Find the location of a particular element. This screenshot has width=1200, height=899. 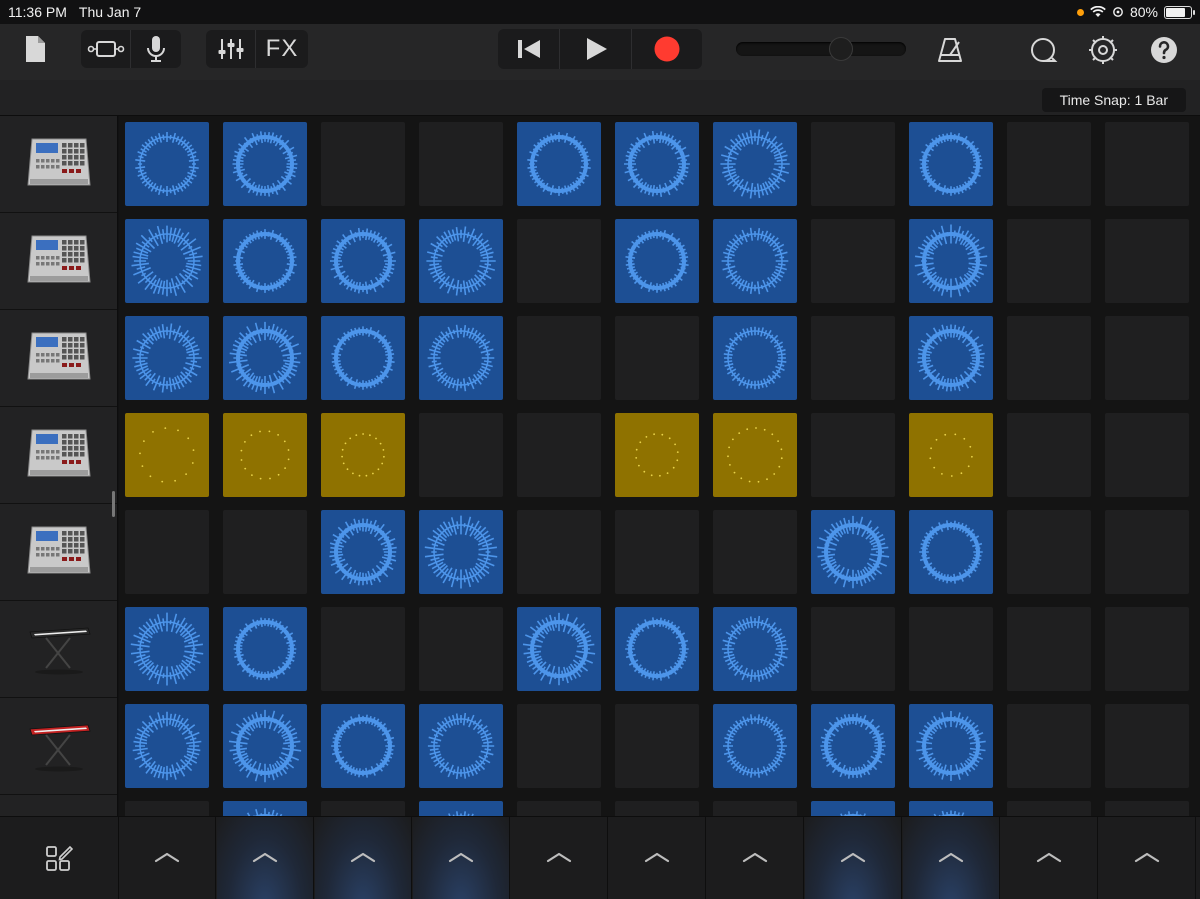

play-icon is located at coordinates (596, 49).